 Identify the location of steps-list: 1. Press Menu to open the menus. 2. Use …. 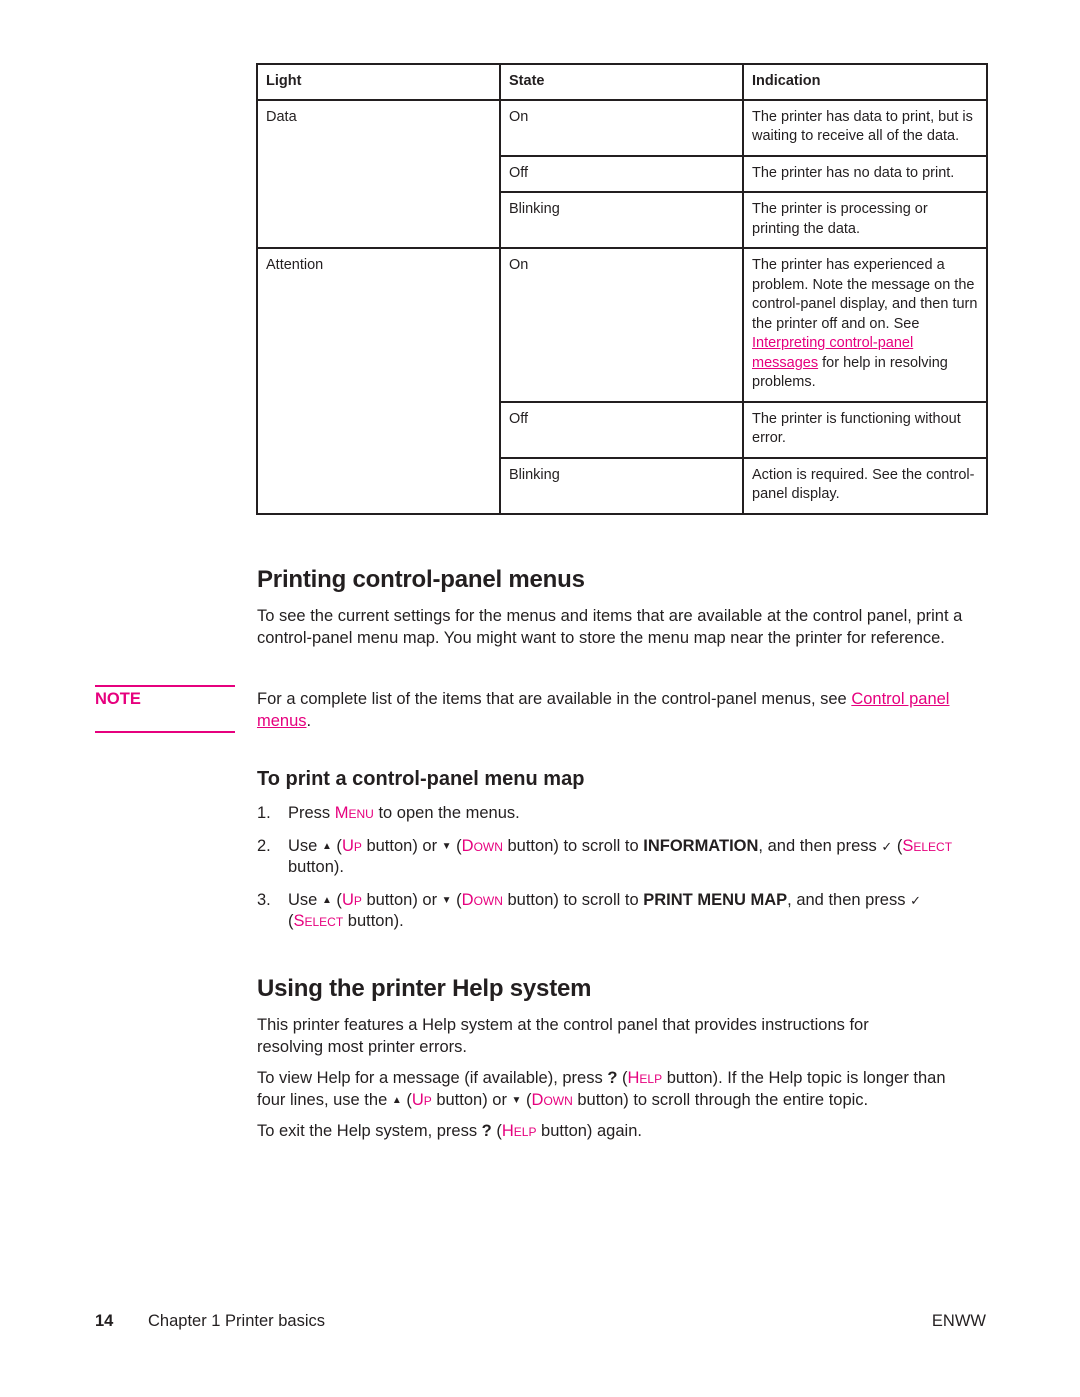
(612, 873).